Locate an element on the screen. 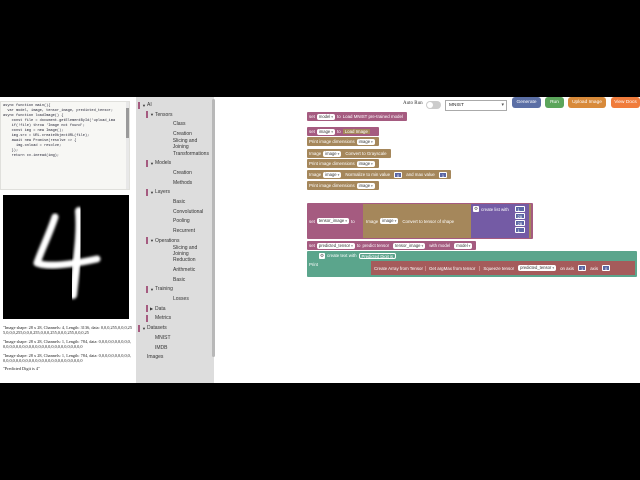 The height and width of the screenshot is (480, 640). toolbox-item: Methods is located at coordinates (175, 183).